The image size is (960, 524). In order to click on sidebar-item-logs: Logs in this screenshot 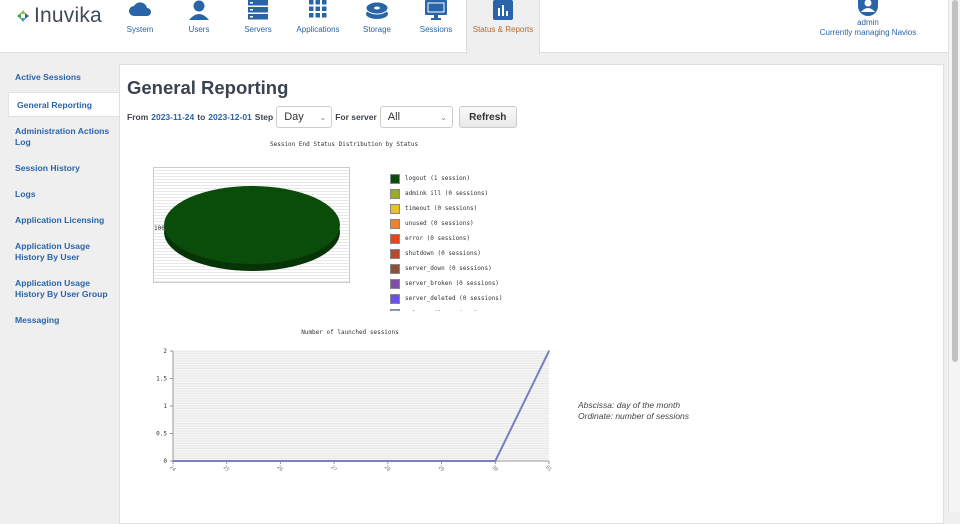, I will do `click(60, 194)`.